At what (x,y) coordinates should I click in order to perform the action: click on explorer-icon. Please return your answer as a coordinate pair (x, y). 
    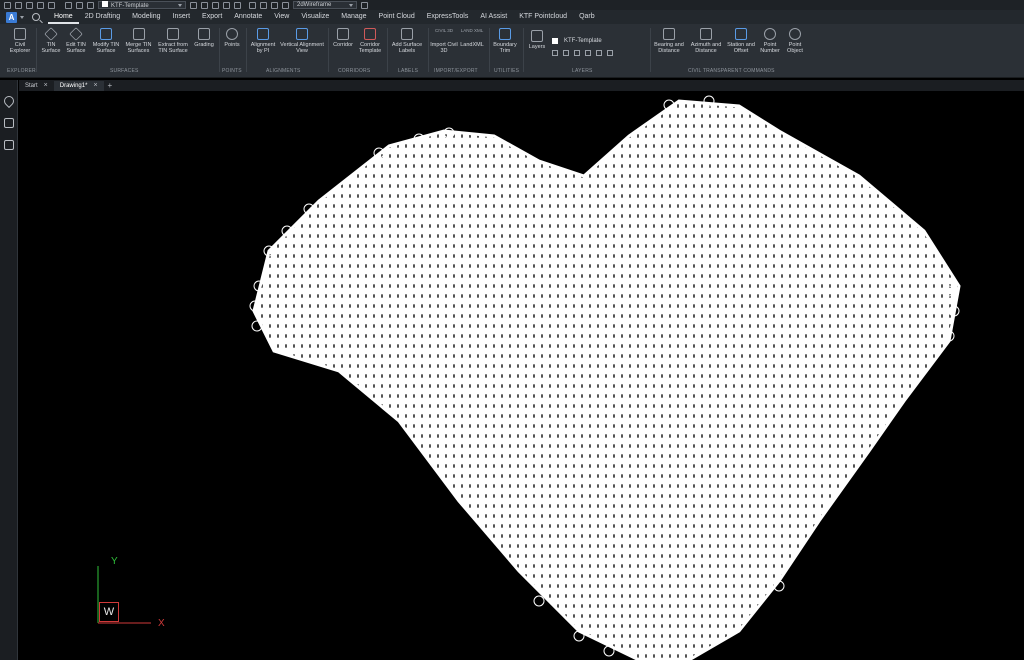
    Looking at the image, I should click on (20, 34).